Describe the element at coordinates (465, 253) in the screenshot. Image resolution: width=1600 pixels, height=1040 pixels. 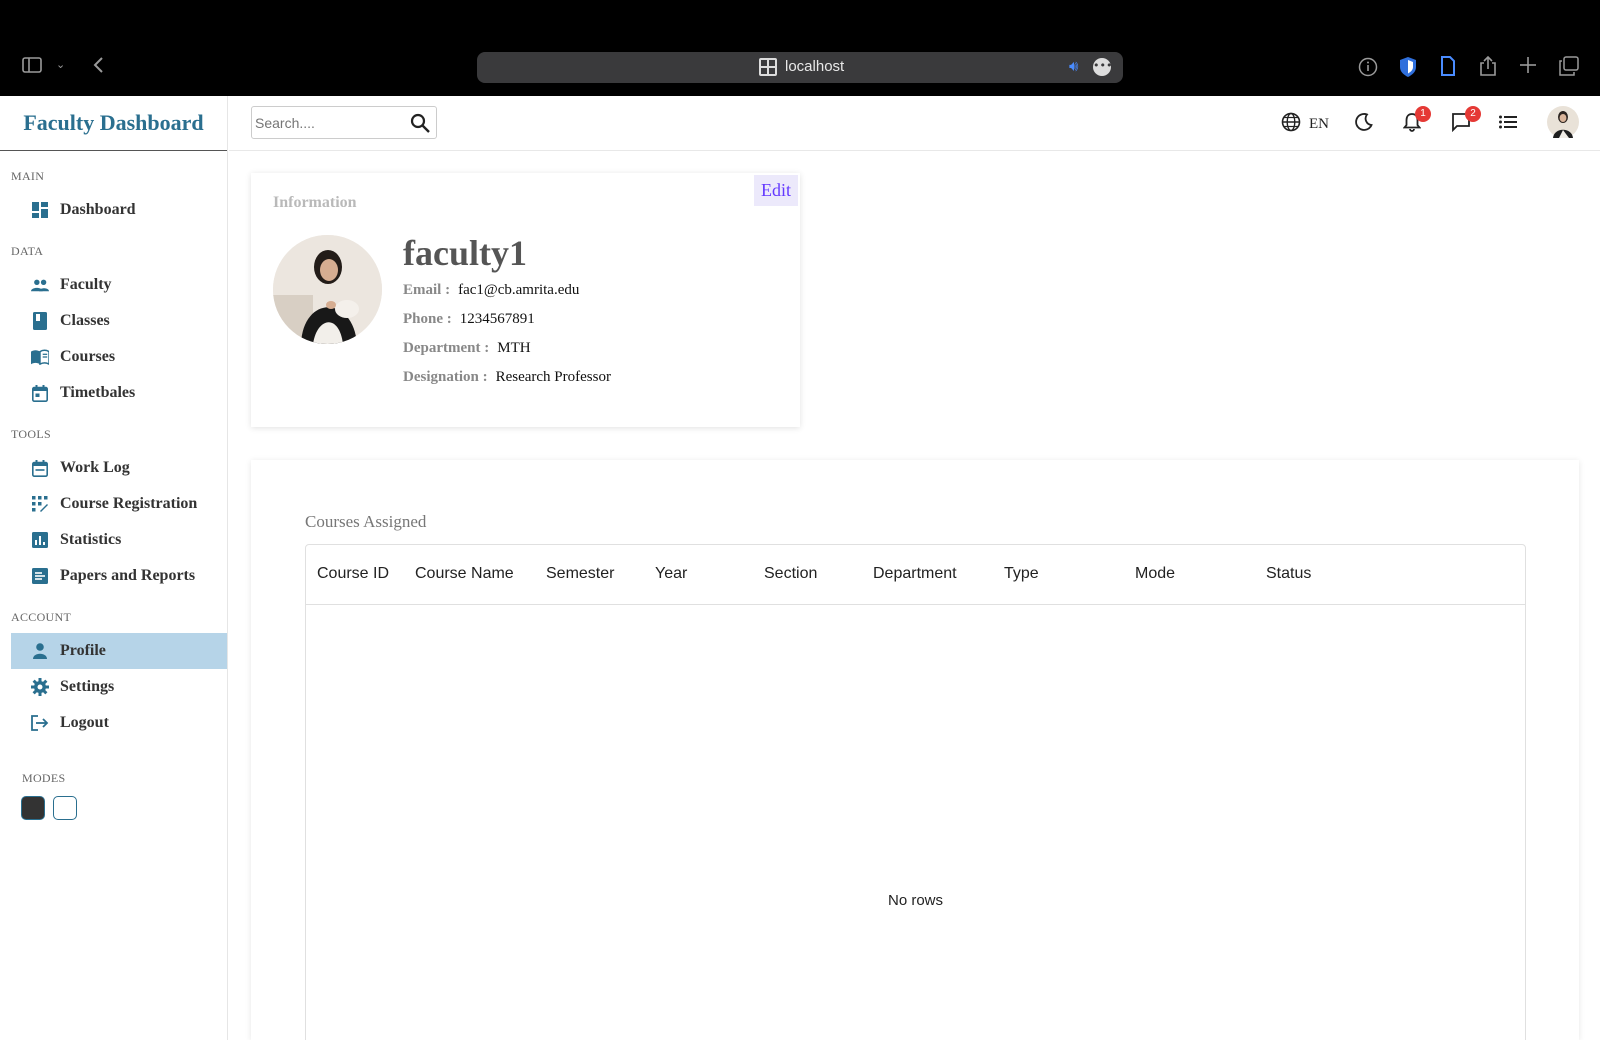
I see `faculty-name: faculty1` at that location.